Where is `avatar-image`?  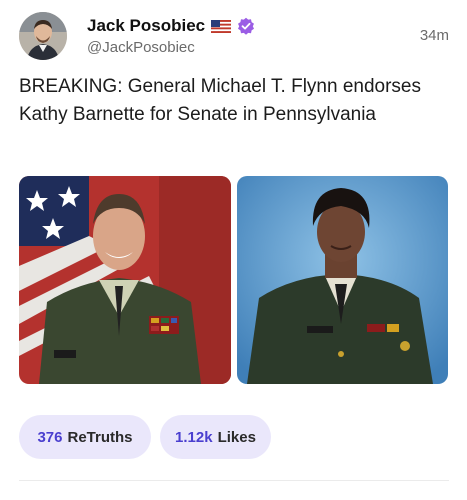 avatar-image is located at coordinates (43, 36).